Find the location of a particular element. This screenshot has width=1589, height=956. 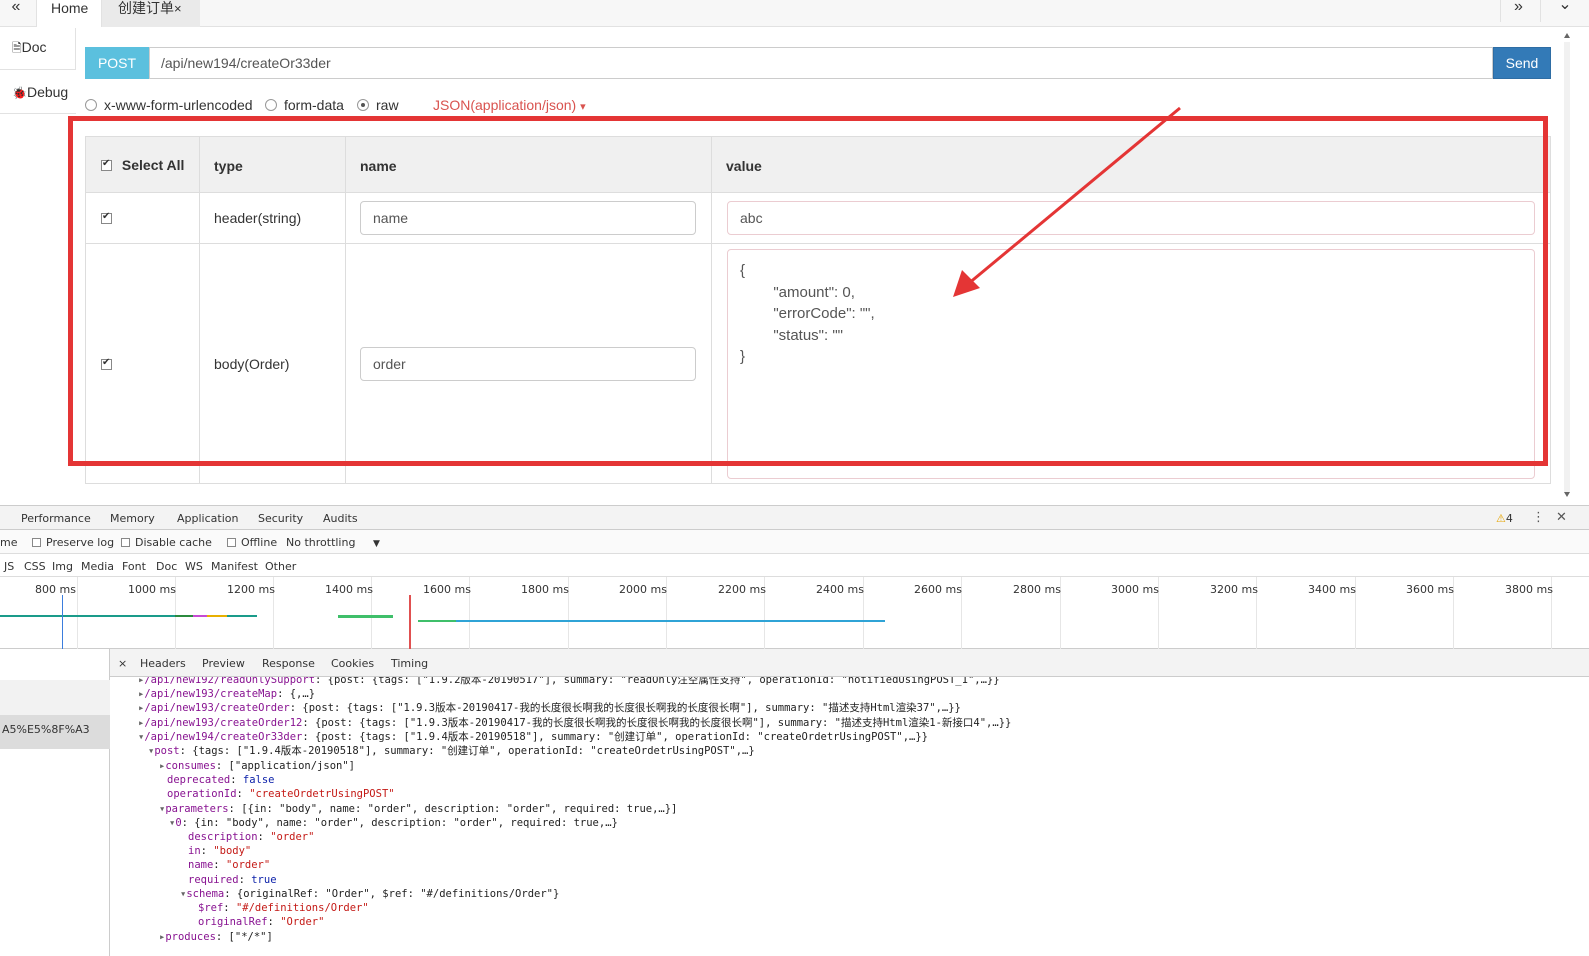

tree-key: in is located at coordinates (194, 851).